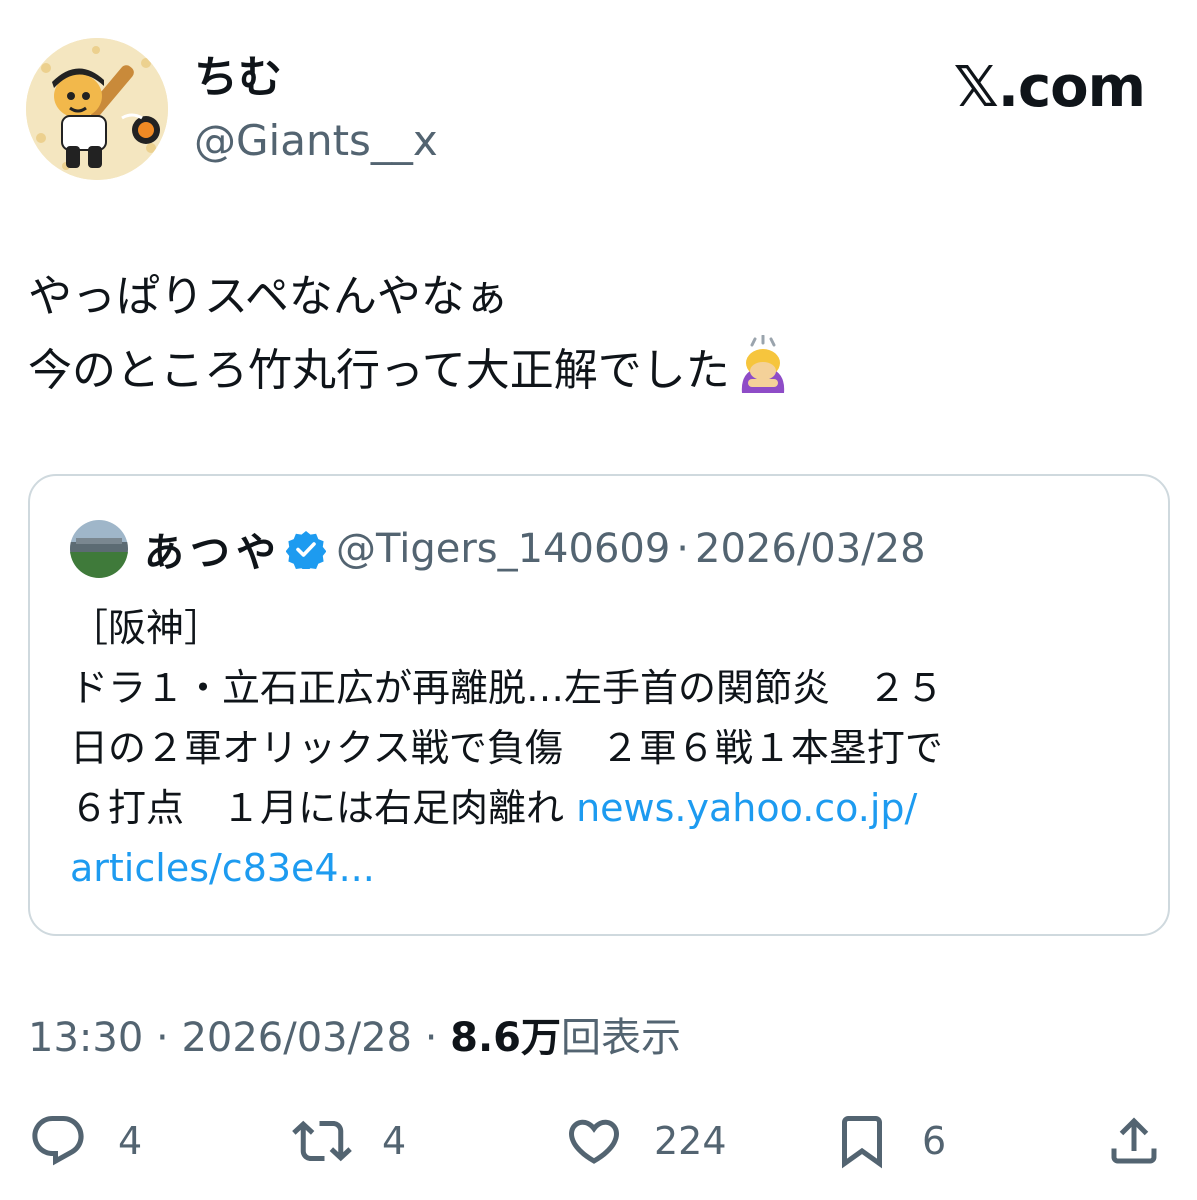 The height and width of the screenshot is (1200, 1197). I want to click on share-icon, so click(1134, 1140).